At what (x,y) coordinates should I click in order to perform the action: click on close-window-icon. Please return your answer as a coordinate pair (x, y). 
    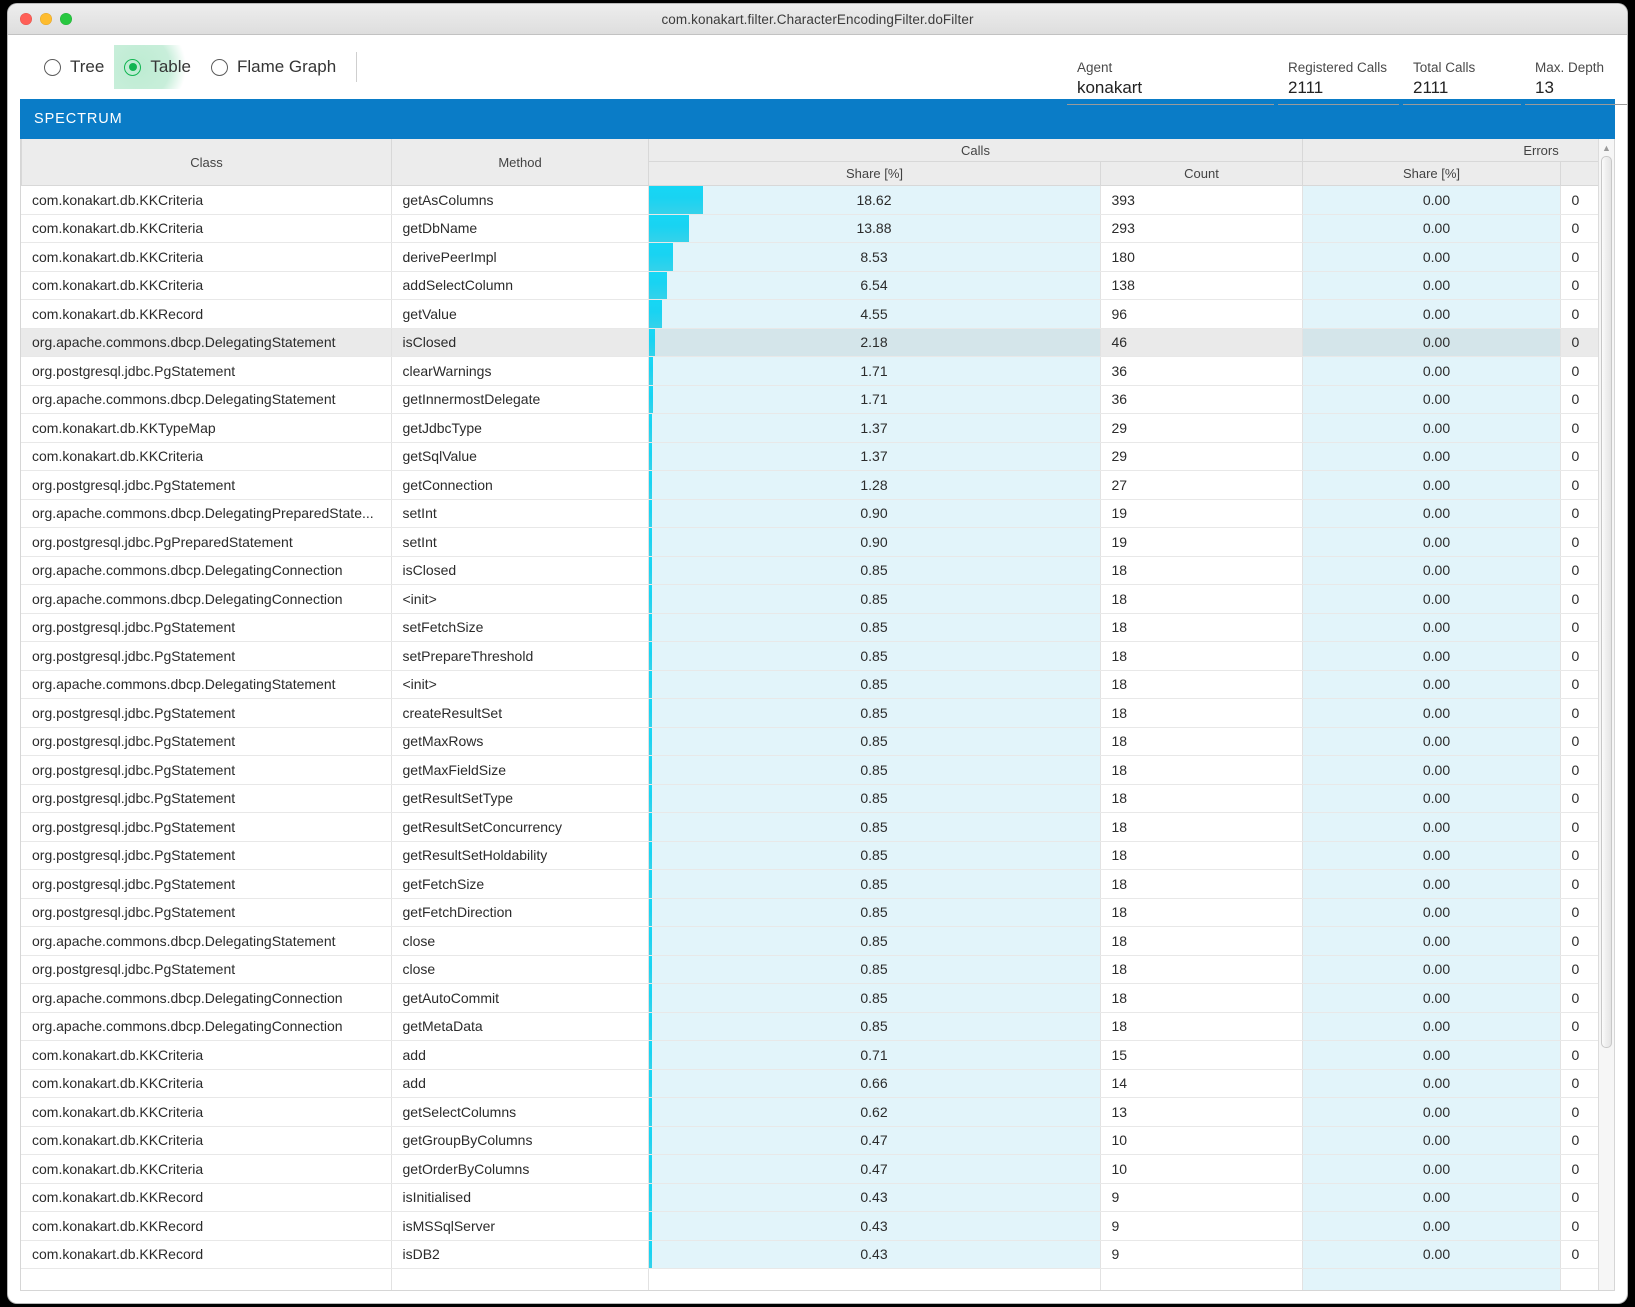
    Looking at the image, I should click on (26, 19).